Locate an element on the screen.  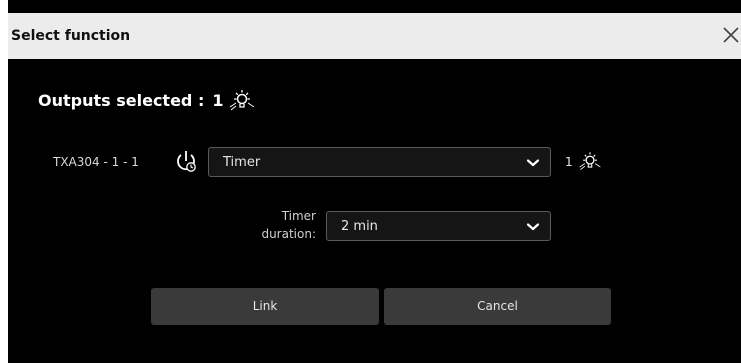
outputs-selected: Outputs selected : 1 is located at coordinates (147, 100).